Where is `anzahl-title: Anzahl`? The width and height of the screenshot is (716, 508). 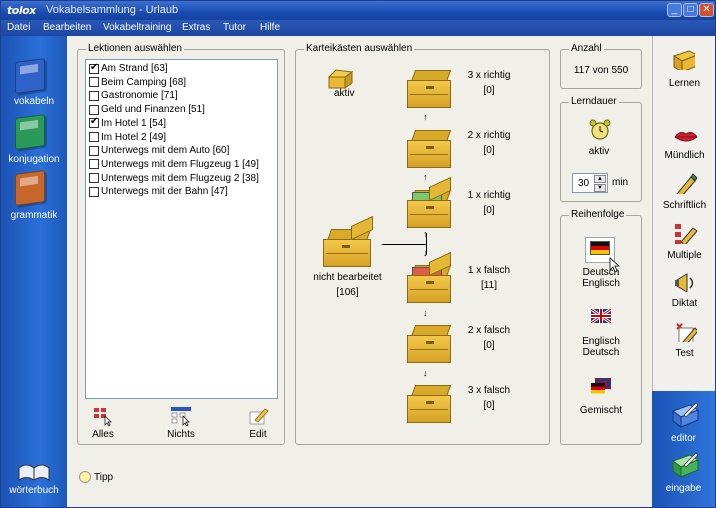 anzahl-title: Anzahl is located at coordinates (586, 48).